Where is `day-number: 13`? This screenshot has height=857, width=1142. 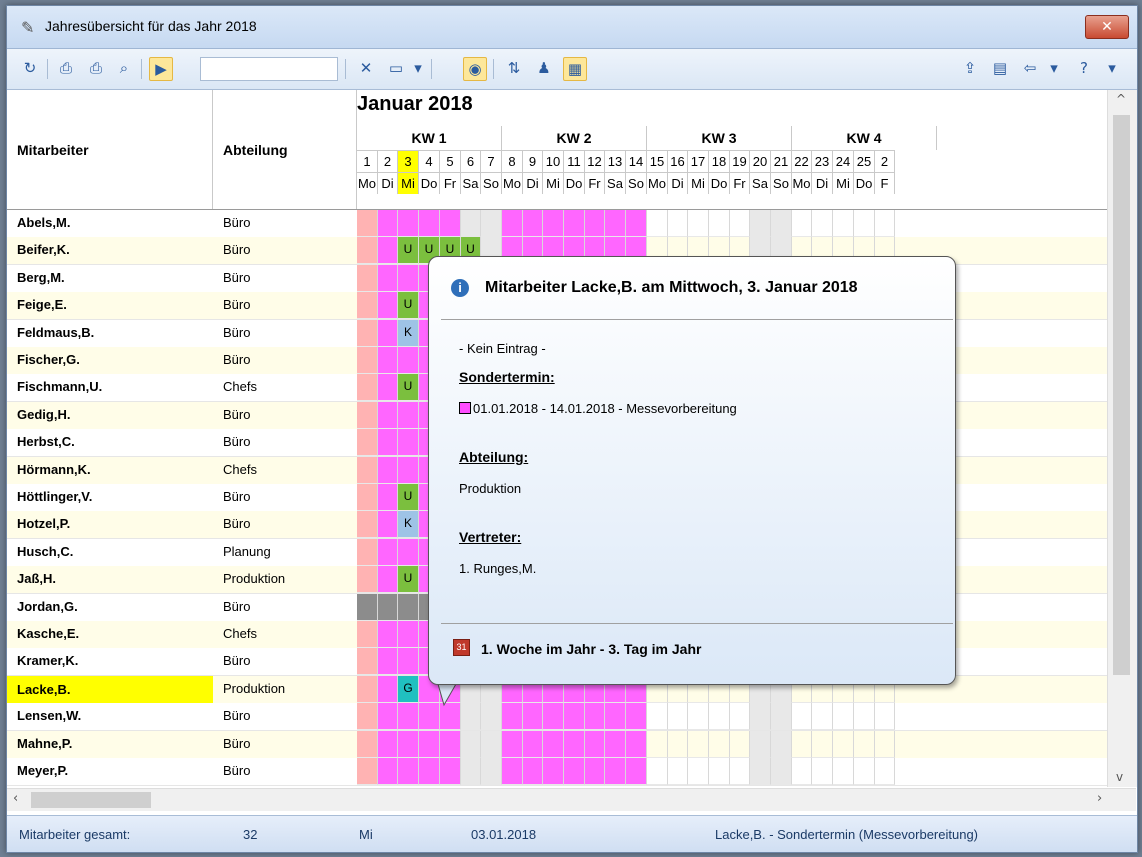
day-number: 13 is located at coordinates (615, 161).